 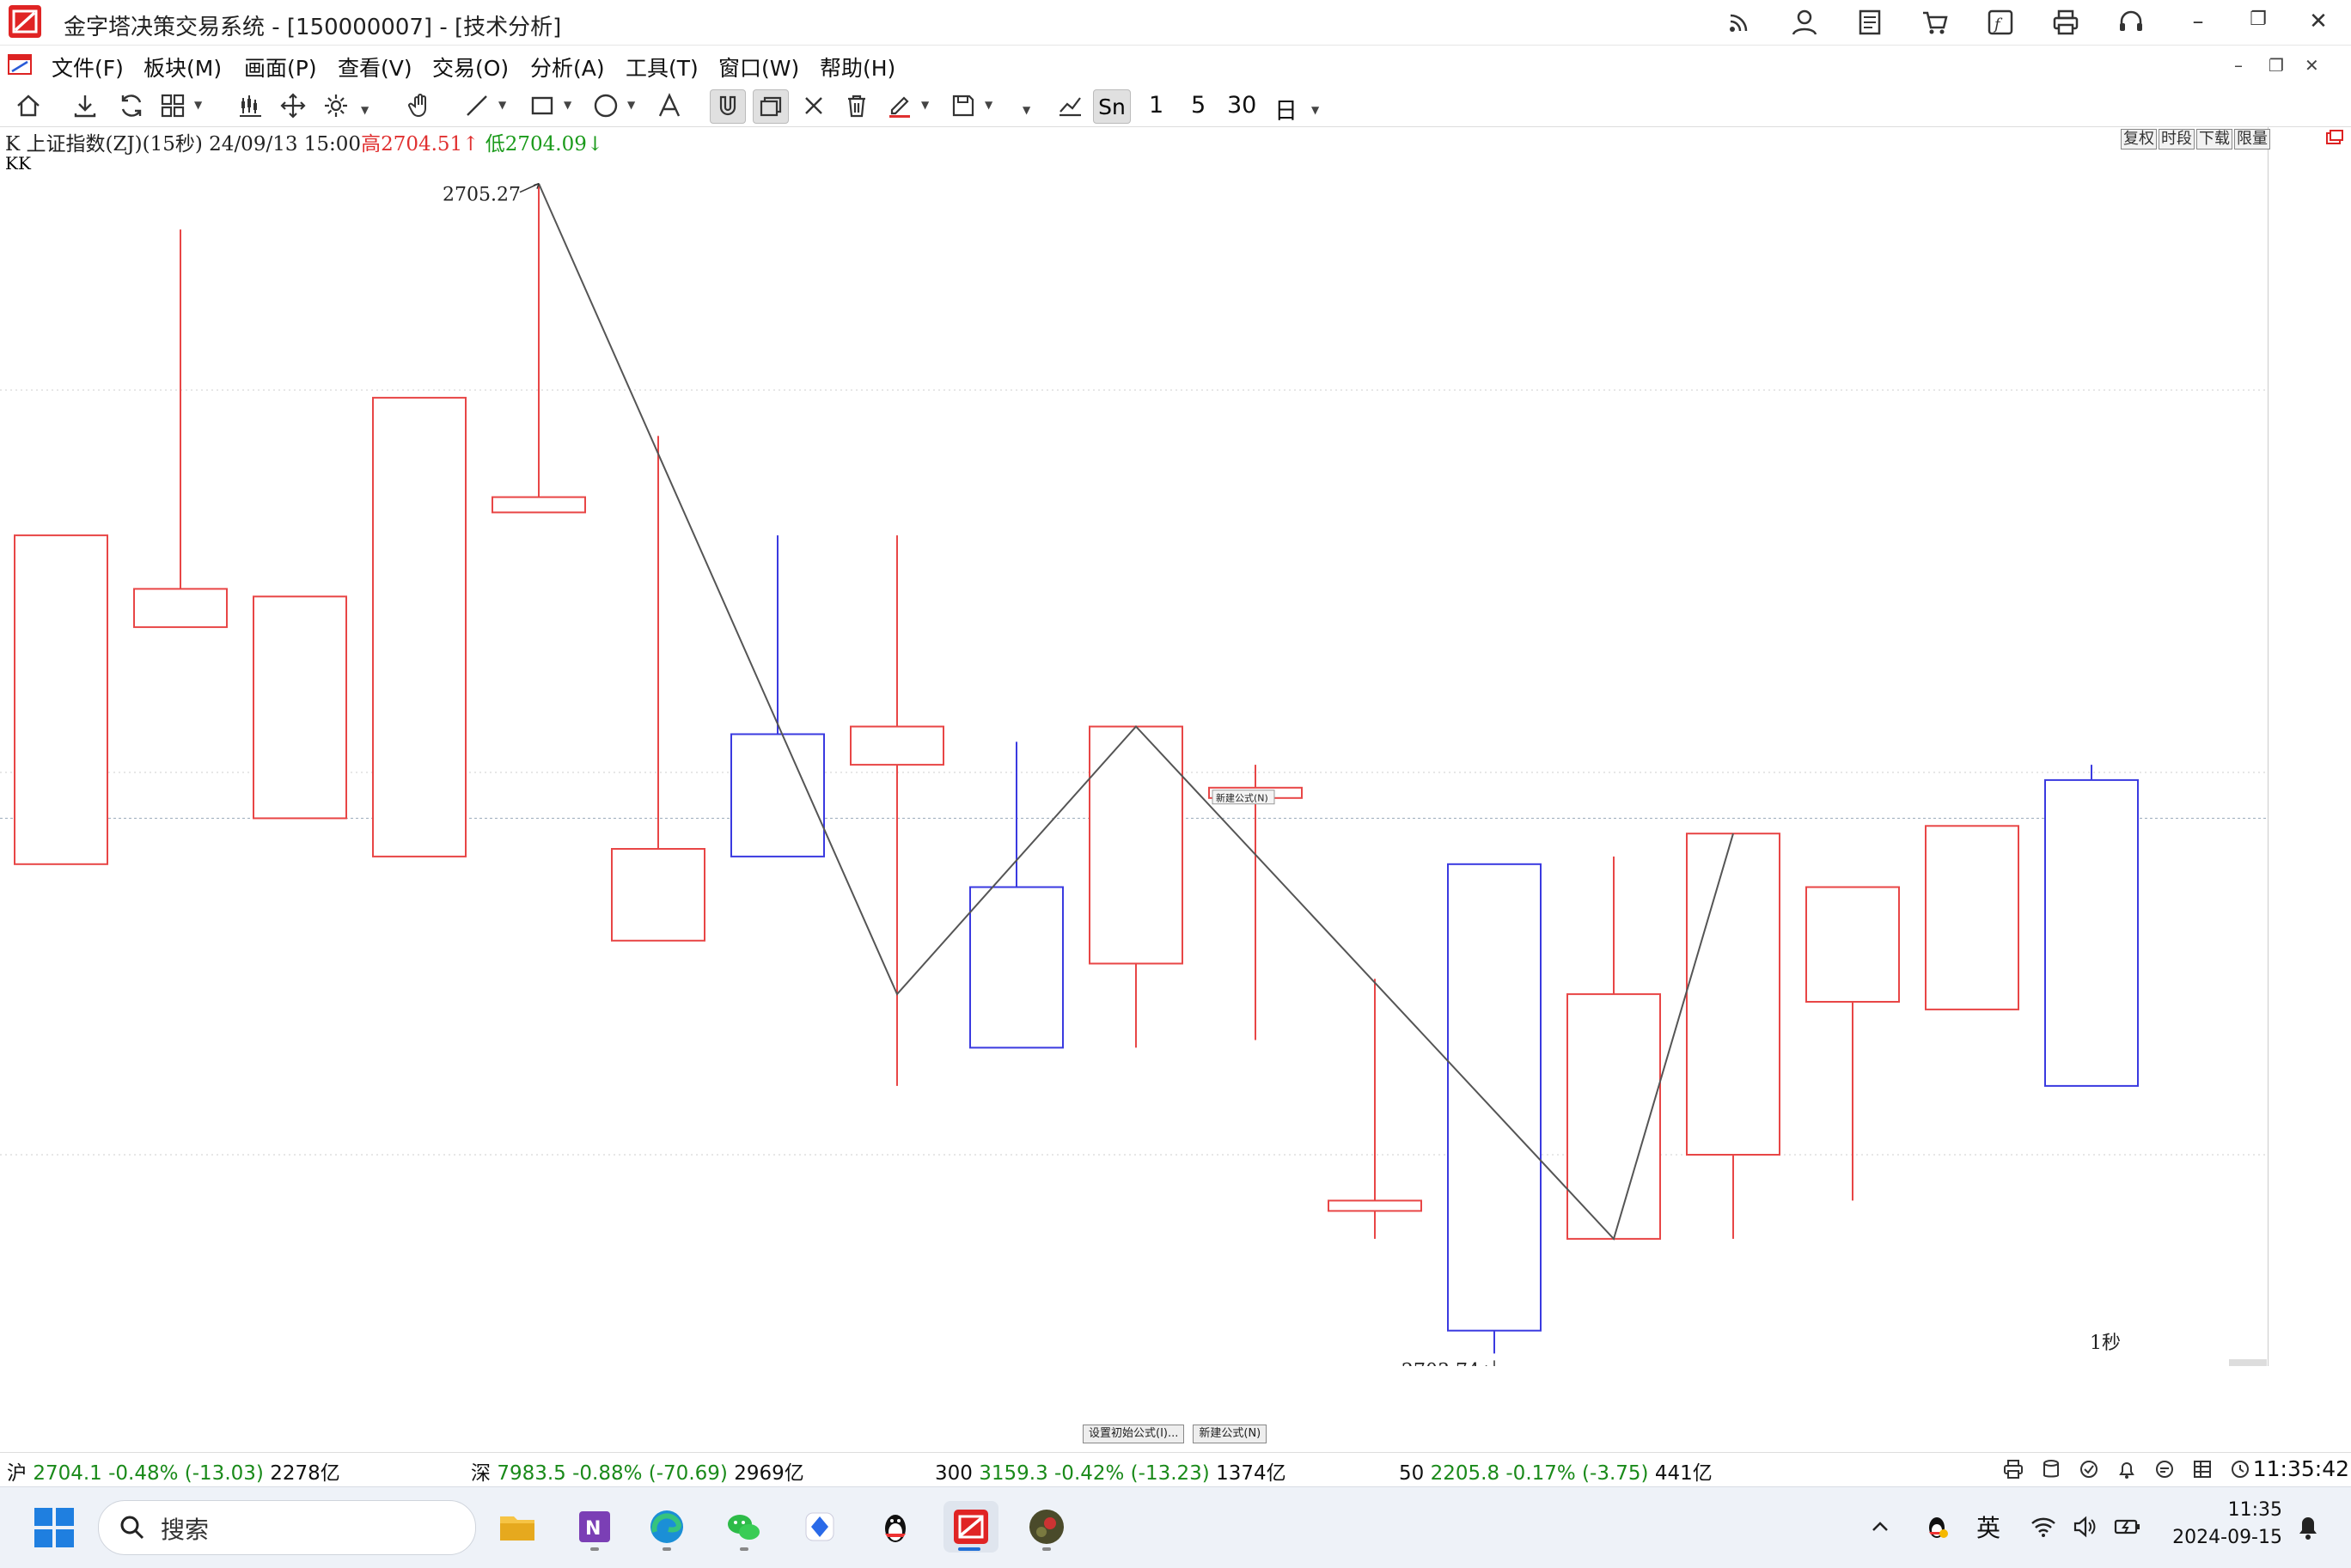 What do you see at coordinates (567, 67) in the screenshot?
I see `menu-analysis: 分析(A)` at bounding box center [567, 67].